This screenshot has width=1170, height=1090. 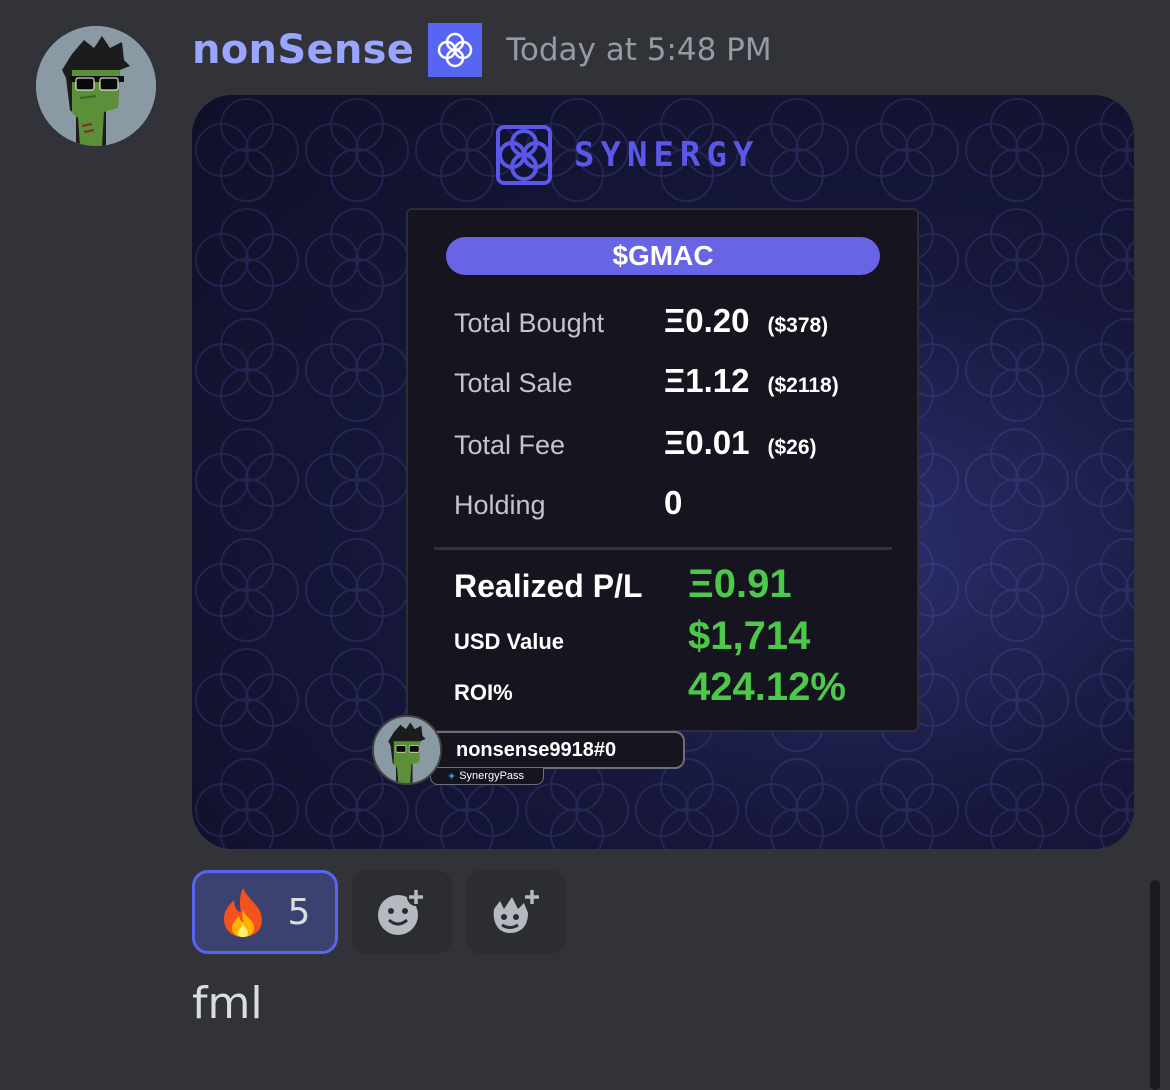 What do you see at coordinates (667, 155) in the screenshot?
I see `brand-name: SYNERGY` at bounding box center [667, 155].